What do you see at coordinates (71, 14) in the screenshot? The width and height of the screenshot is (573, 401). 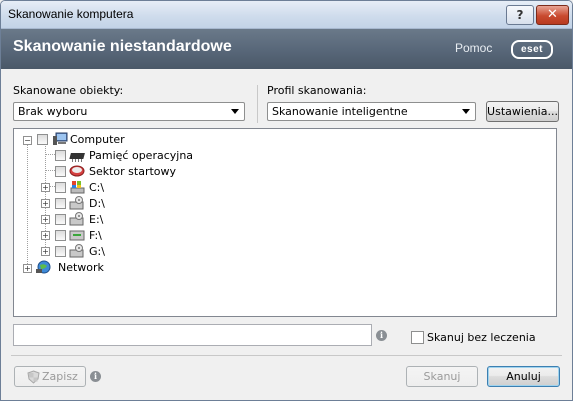 I see `window-title: Skanowanie komputera` at bounding box center [71, 14].